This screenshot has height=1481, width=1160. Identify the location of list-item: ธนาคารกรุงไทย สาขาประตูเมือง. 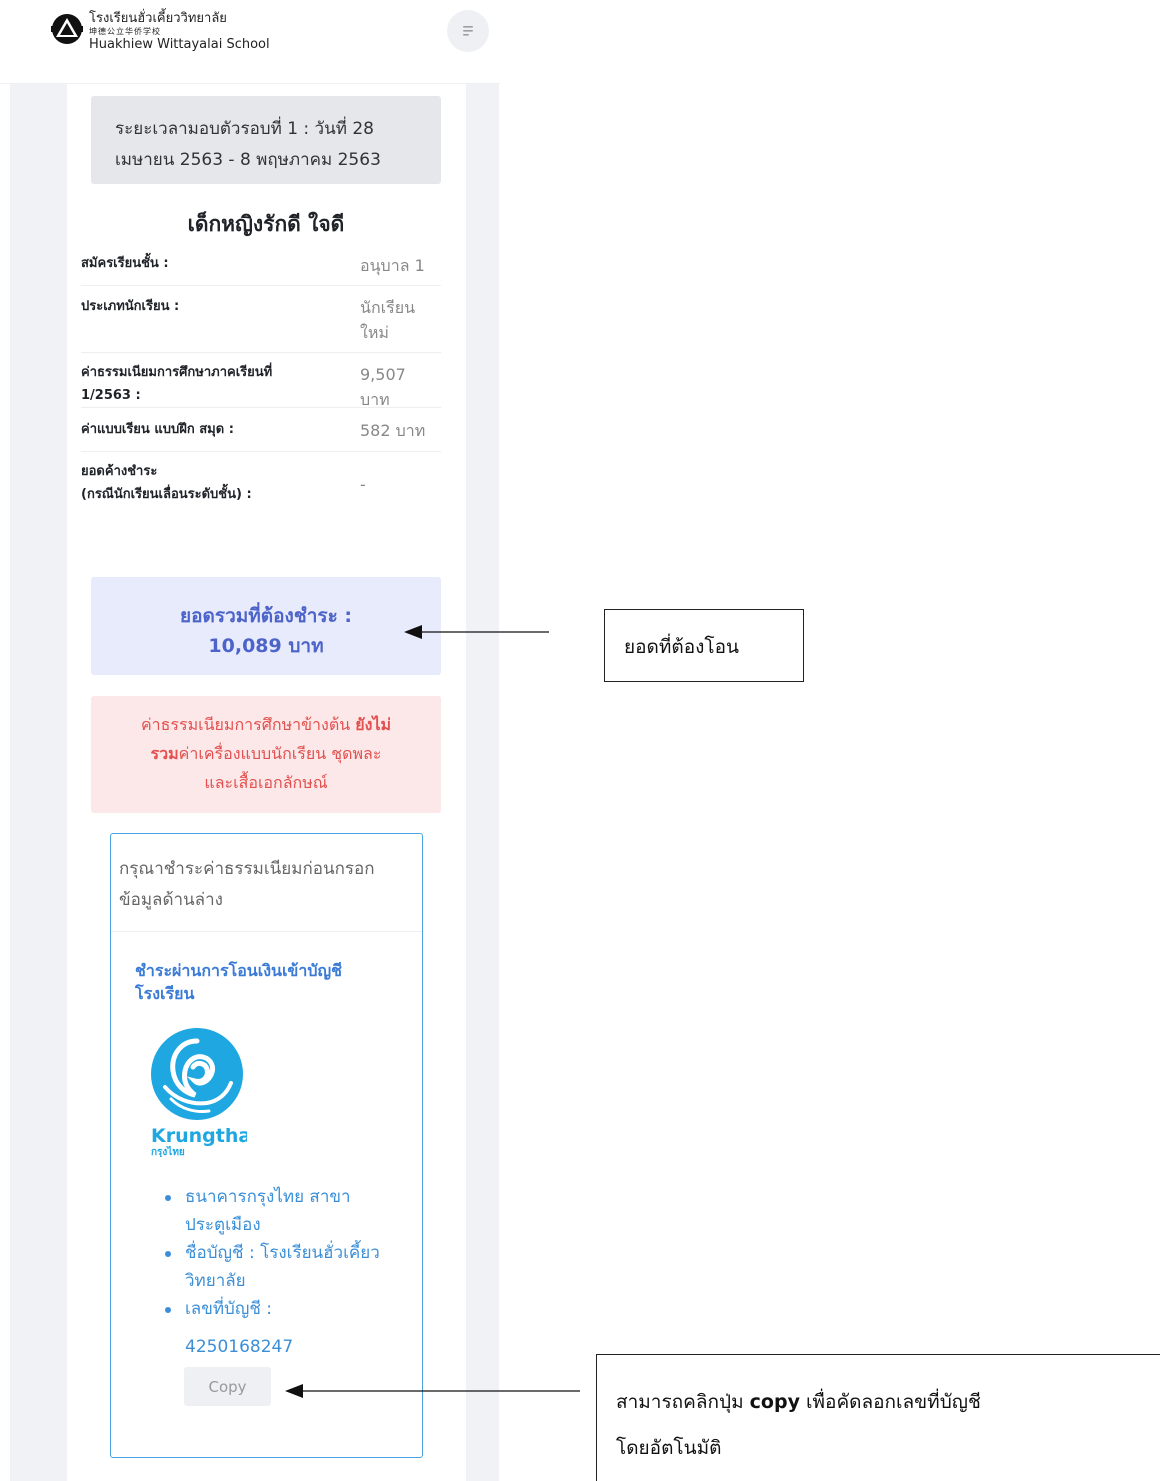
(291, 1211).